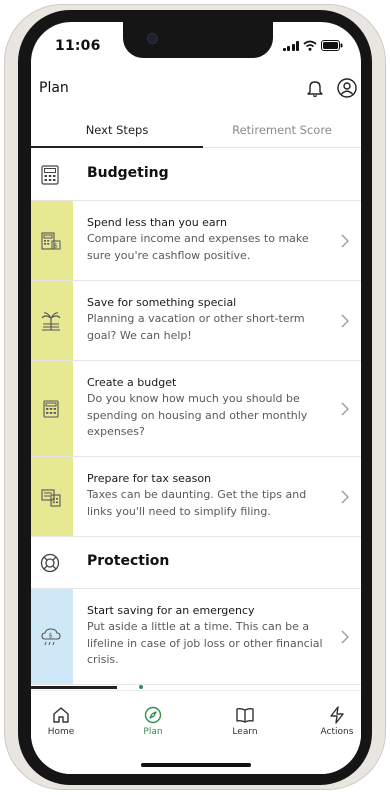 The width and height of the screenshot is (390, 795). I want to click on section-title: Protection, so click(128, 561).